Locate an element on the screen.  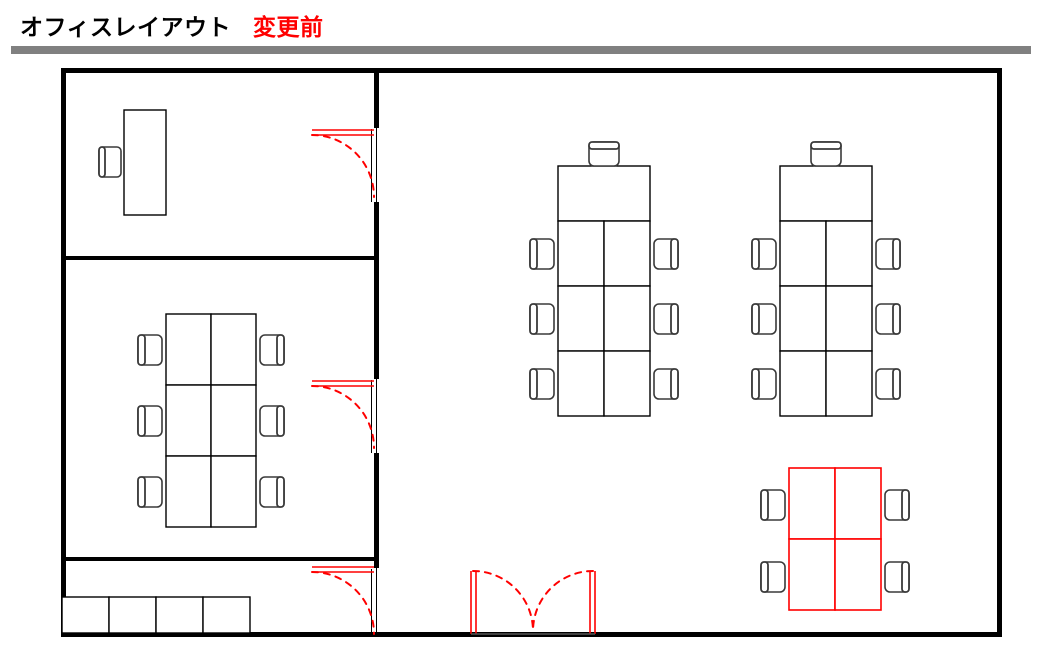
cabinet-row is located at coordinates (156, 615).